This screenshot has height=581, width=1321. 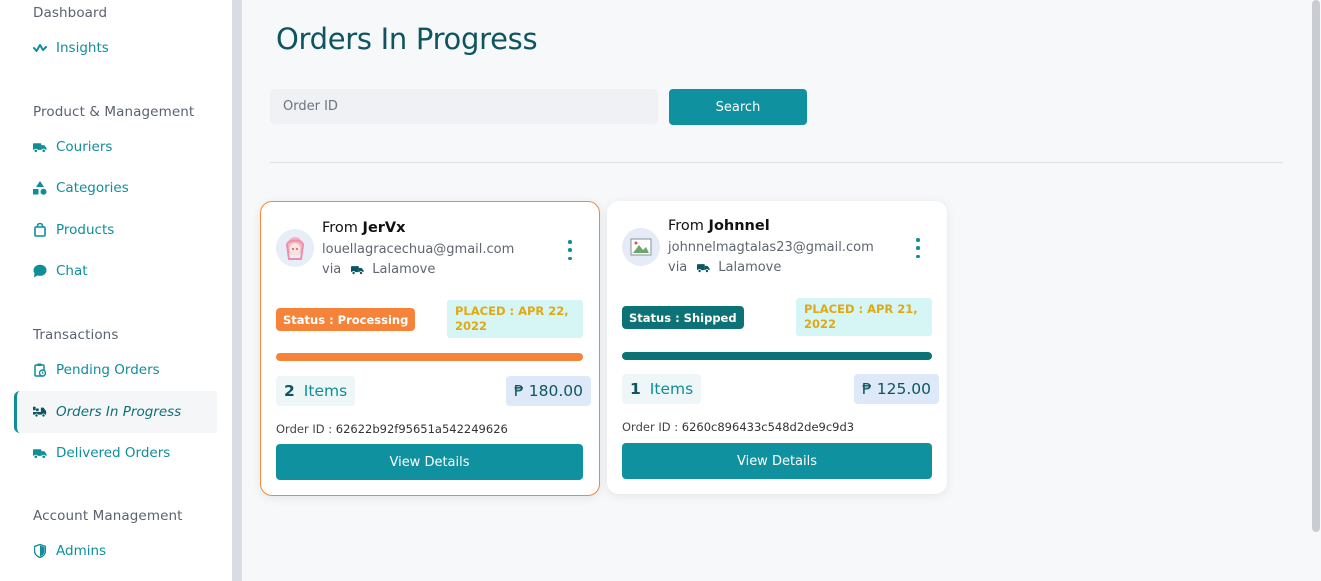 What do you see at coordinates (40, 551) in the screenshot?
I see `shield-icon` at bounding box center [40, 551].